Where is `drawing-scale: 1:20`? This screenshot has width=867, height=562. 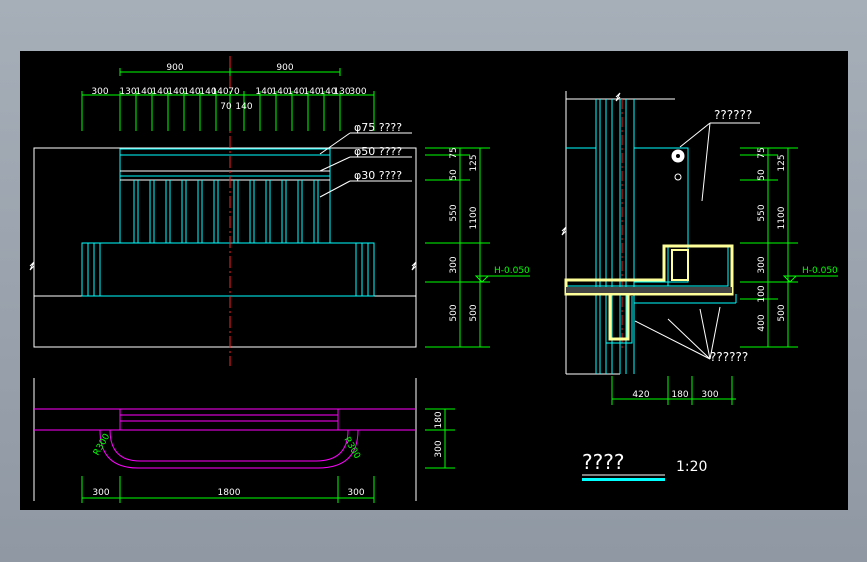 drawing-scale: 1:20 is located at coordinates (691, 467).